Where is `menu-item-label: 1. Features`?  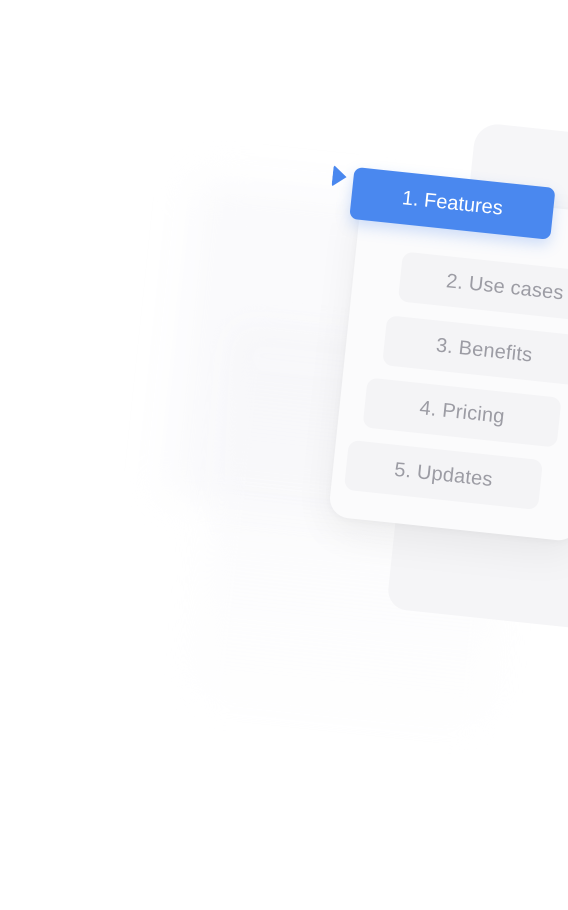
menu-item-label: 1. Features is located at coordinates (452, 203).